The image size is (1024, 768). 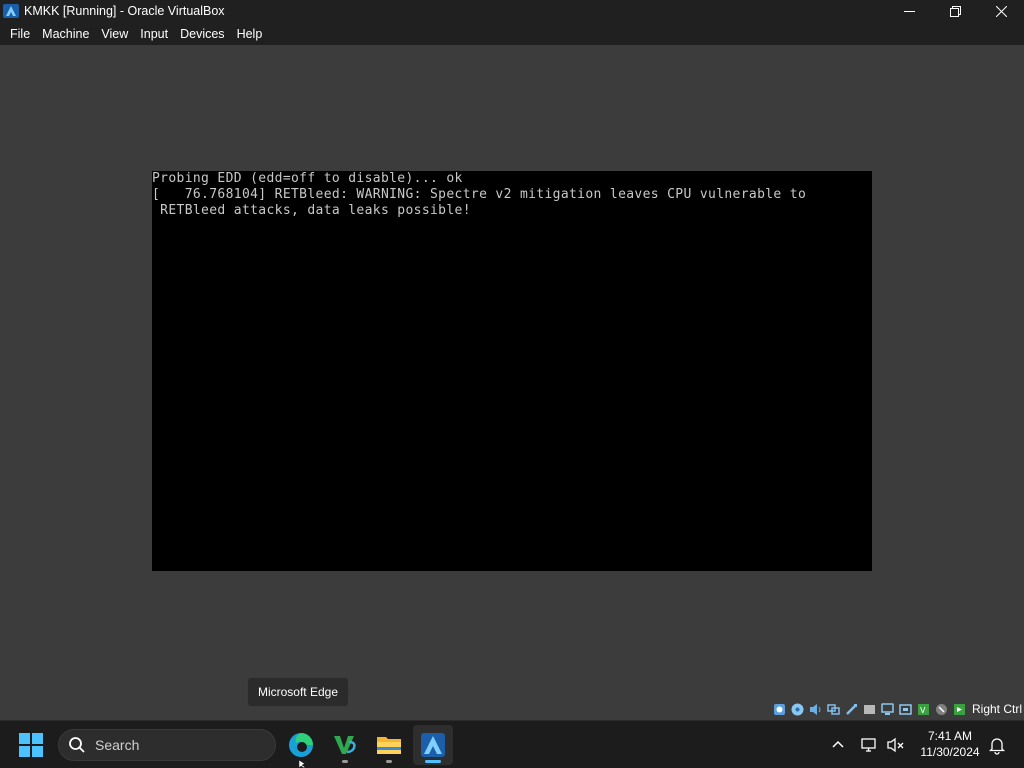 What do you see at coordinates (898, 709) in the screenshot?
I see `vm-status-bar: V Right Ctrl` at bounding box center [898, 709].